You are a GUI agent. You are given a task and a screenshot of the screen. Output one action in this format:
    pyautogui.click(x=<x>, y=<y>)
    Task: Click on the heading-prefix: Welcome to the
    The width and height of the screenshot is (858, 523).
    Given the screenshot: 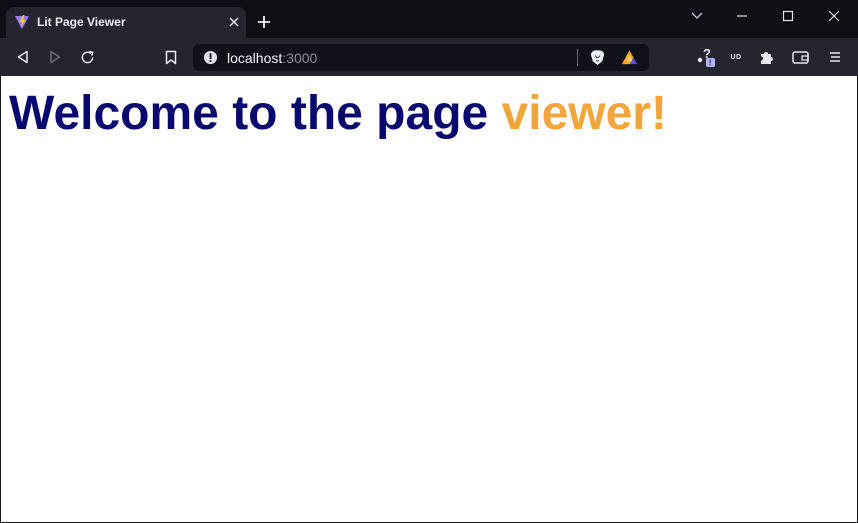 What is the action you would take?
    pyautogui.click(x=193, y=113)
    